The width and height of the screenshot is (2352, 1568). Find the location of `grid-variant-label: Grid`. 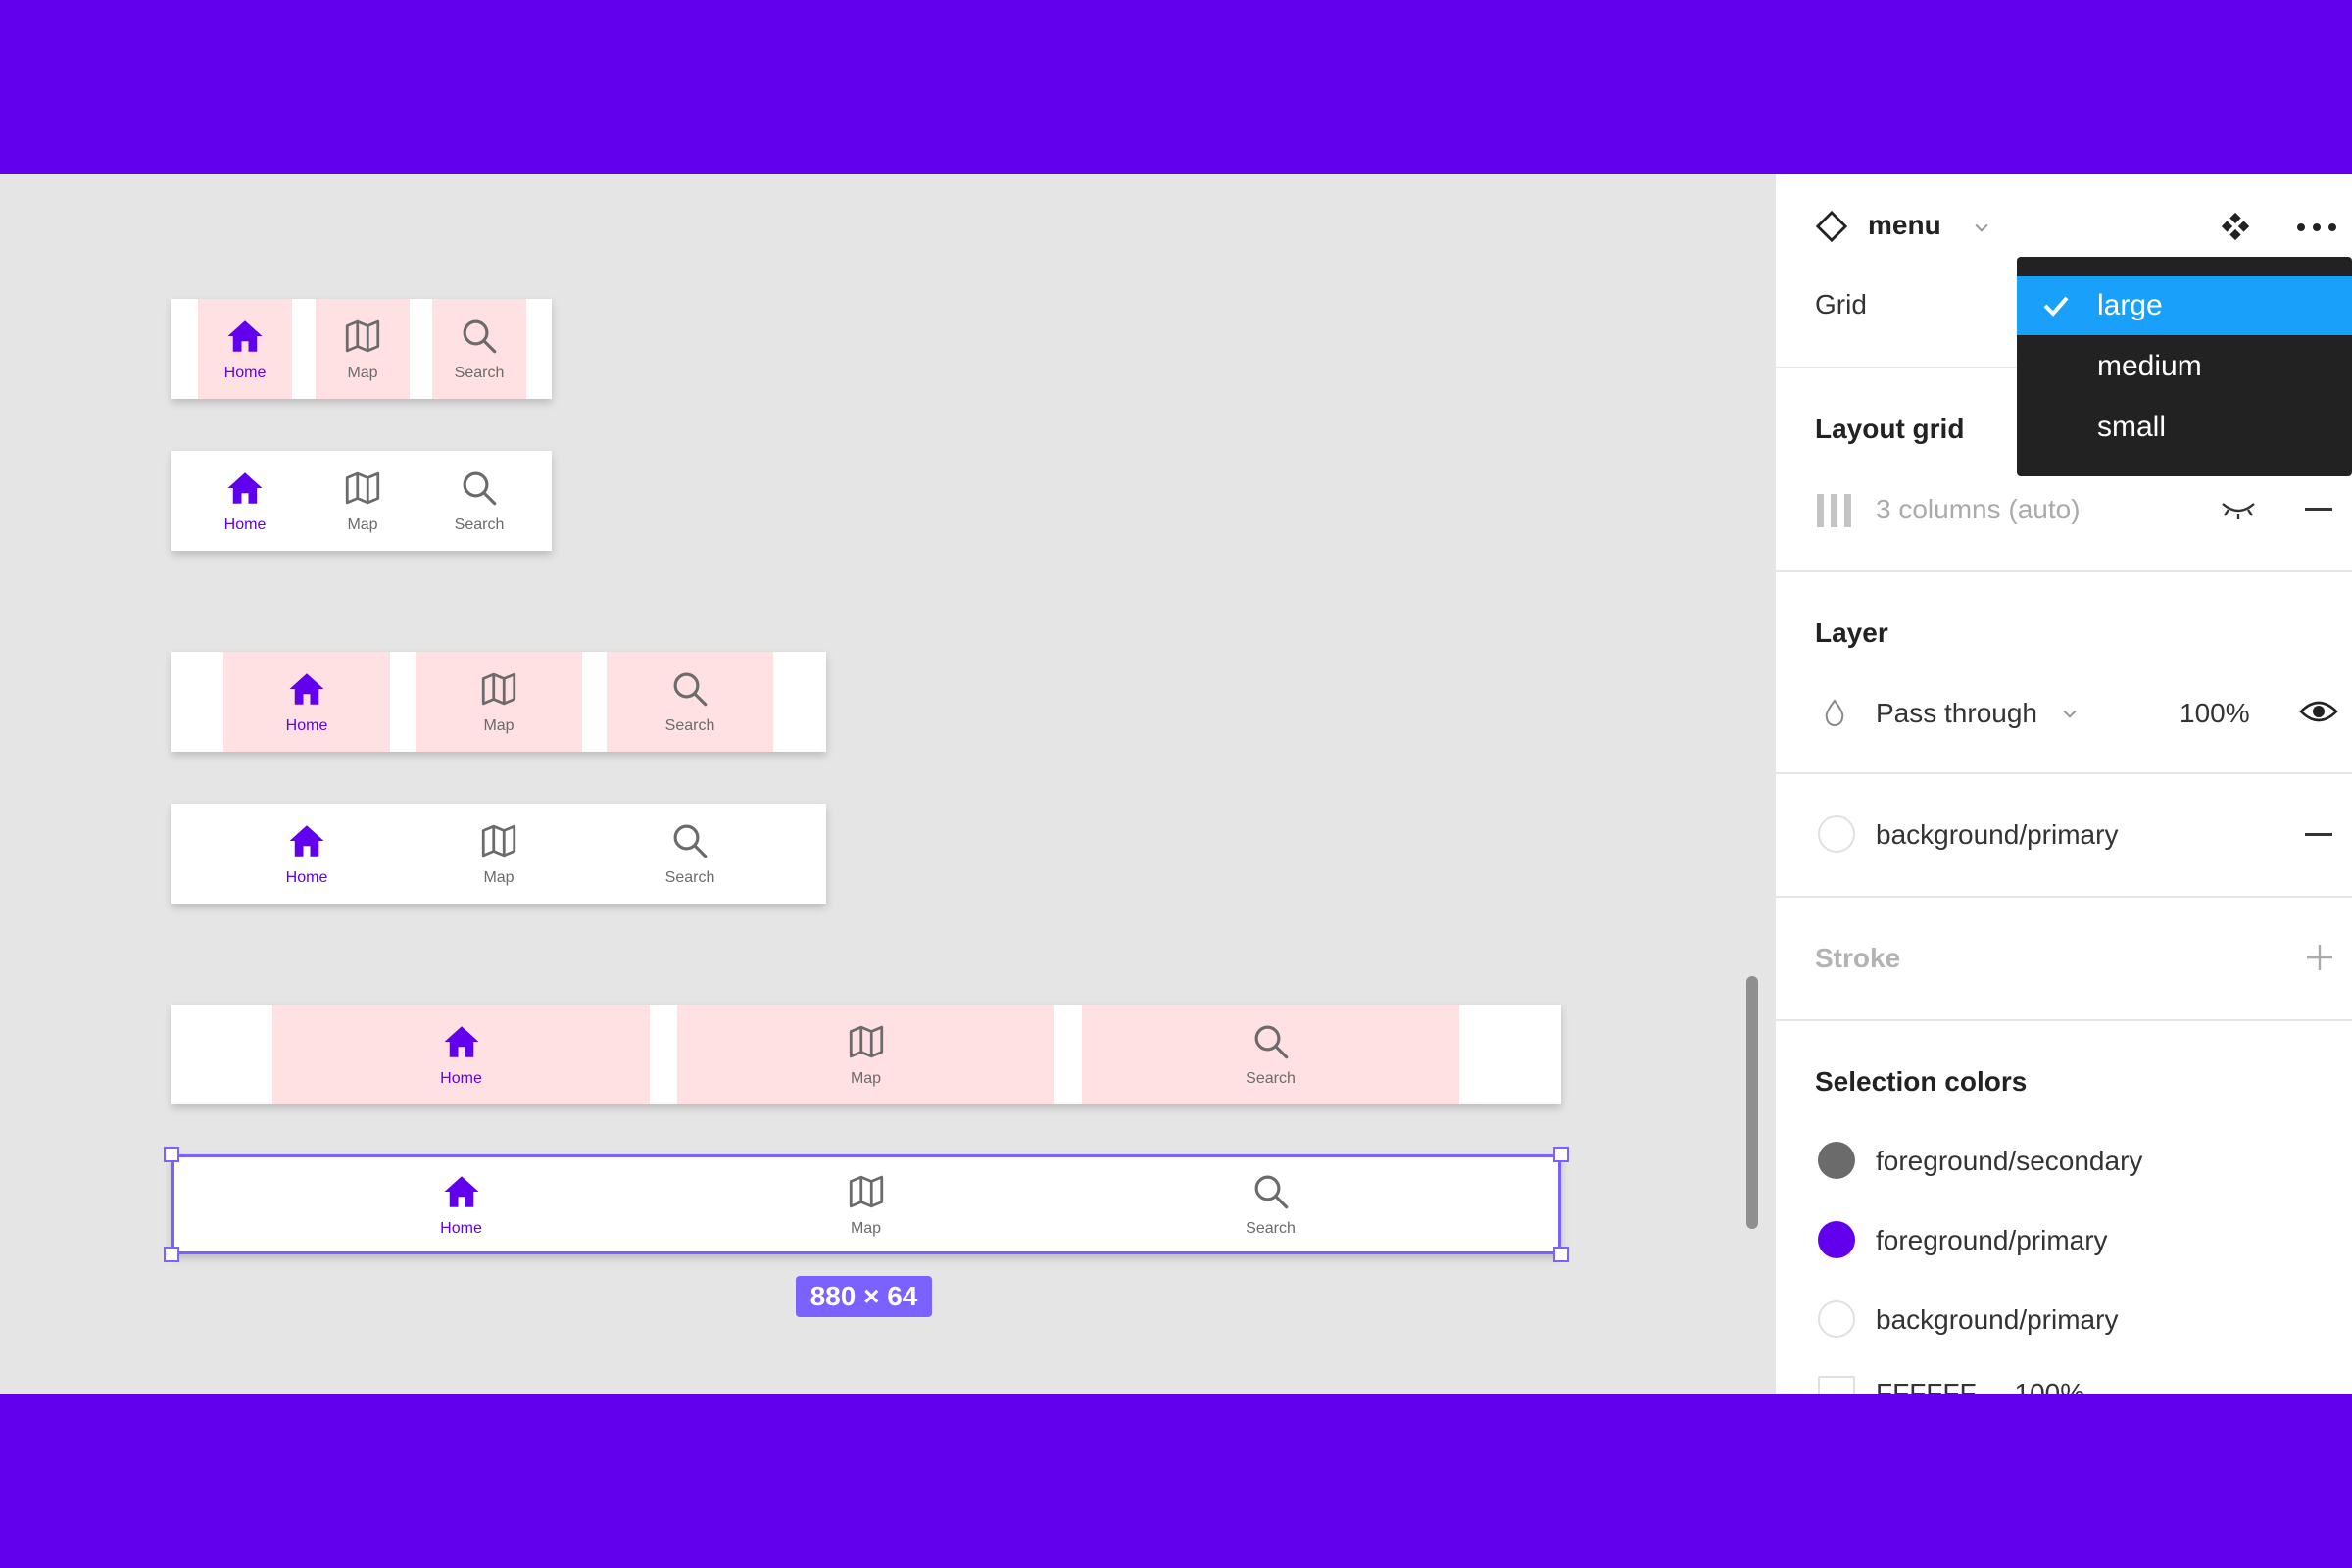

grid-variant-label: Grid is located at coordinates (1841, 304).